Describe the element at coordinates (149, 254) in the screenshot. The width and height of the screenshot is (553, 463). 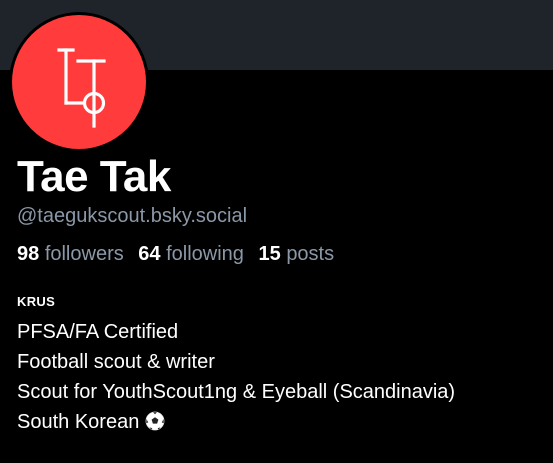
I see `following-count: 64` at that location.